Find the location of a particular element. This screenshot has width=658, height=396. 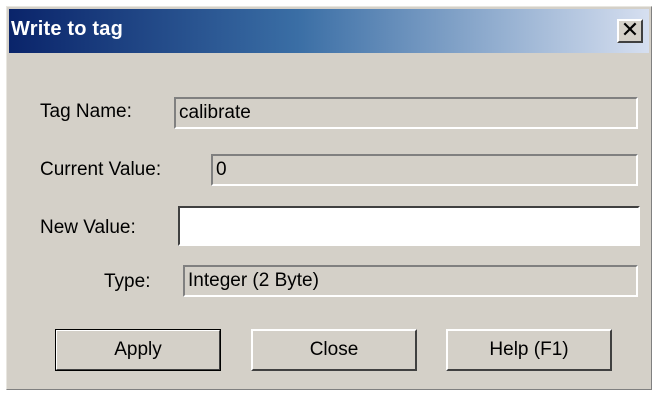

type-label: Type: is located at coordinates (127, 281).